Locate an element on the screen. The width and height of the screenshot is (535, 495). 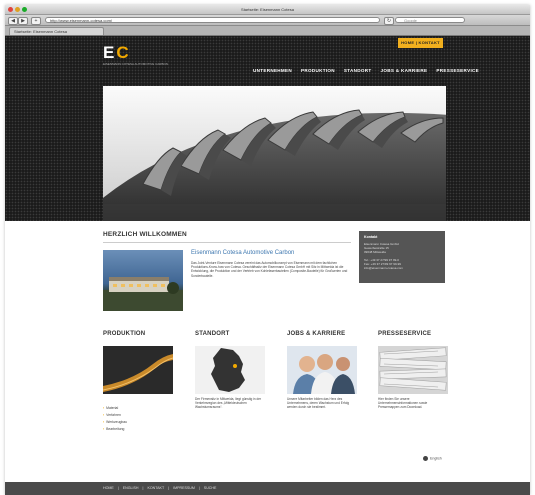
footer-link-english: ENGLISH is located at coordinates (131, 488).